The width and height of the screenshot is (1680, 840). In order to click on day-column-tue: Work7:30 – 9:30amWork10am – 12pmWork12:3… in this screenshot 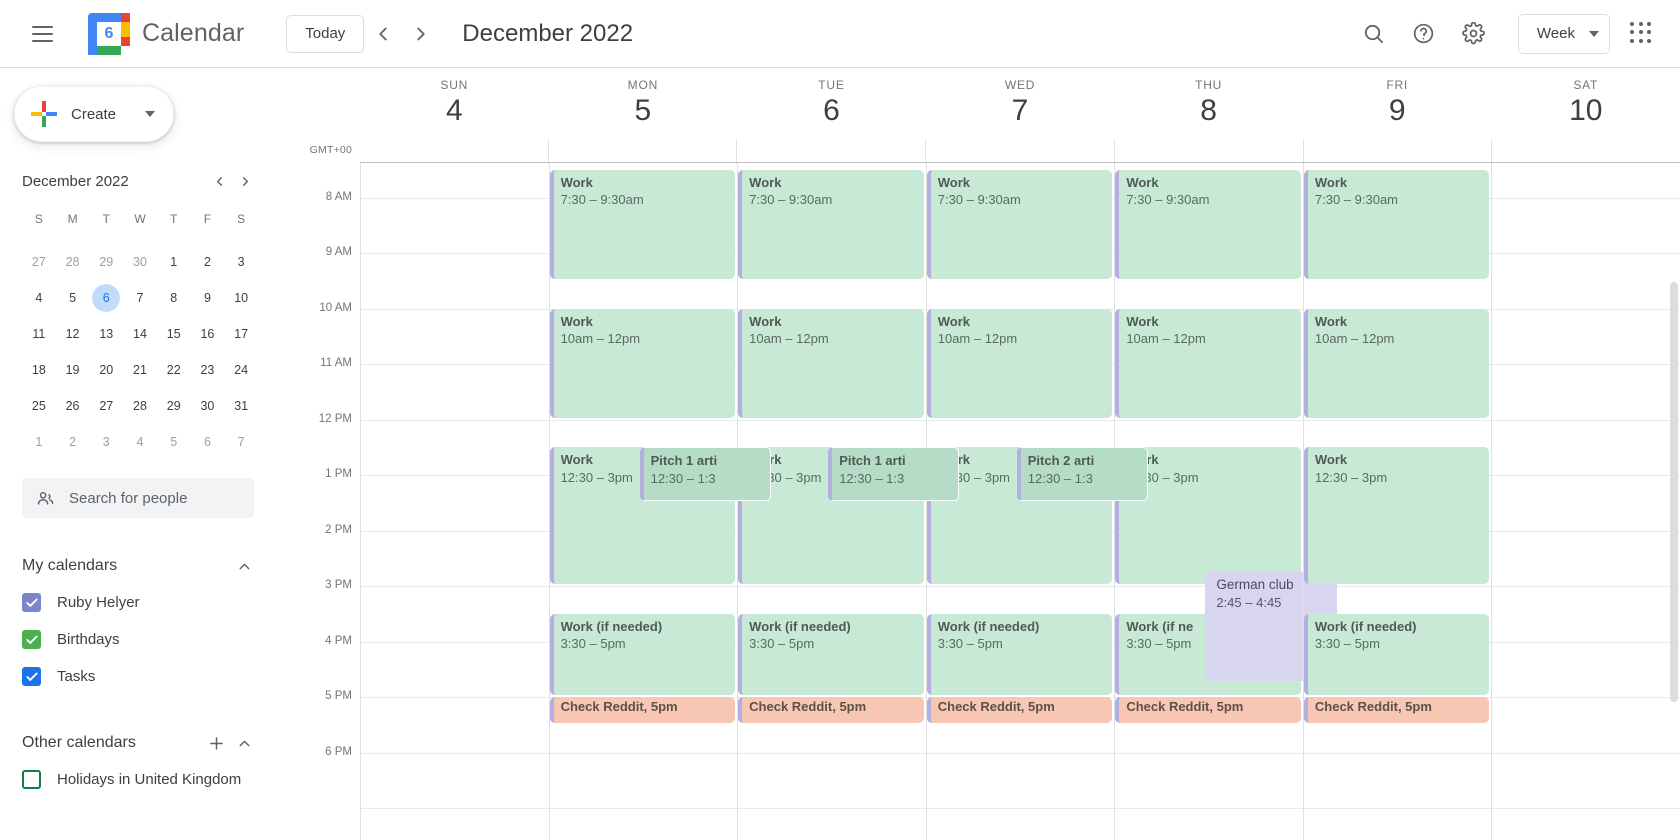, I will do `click(848, 501)`.